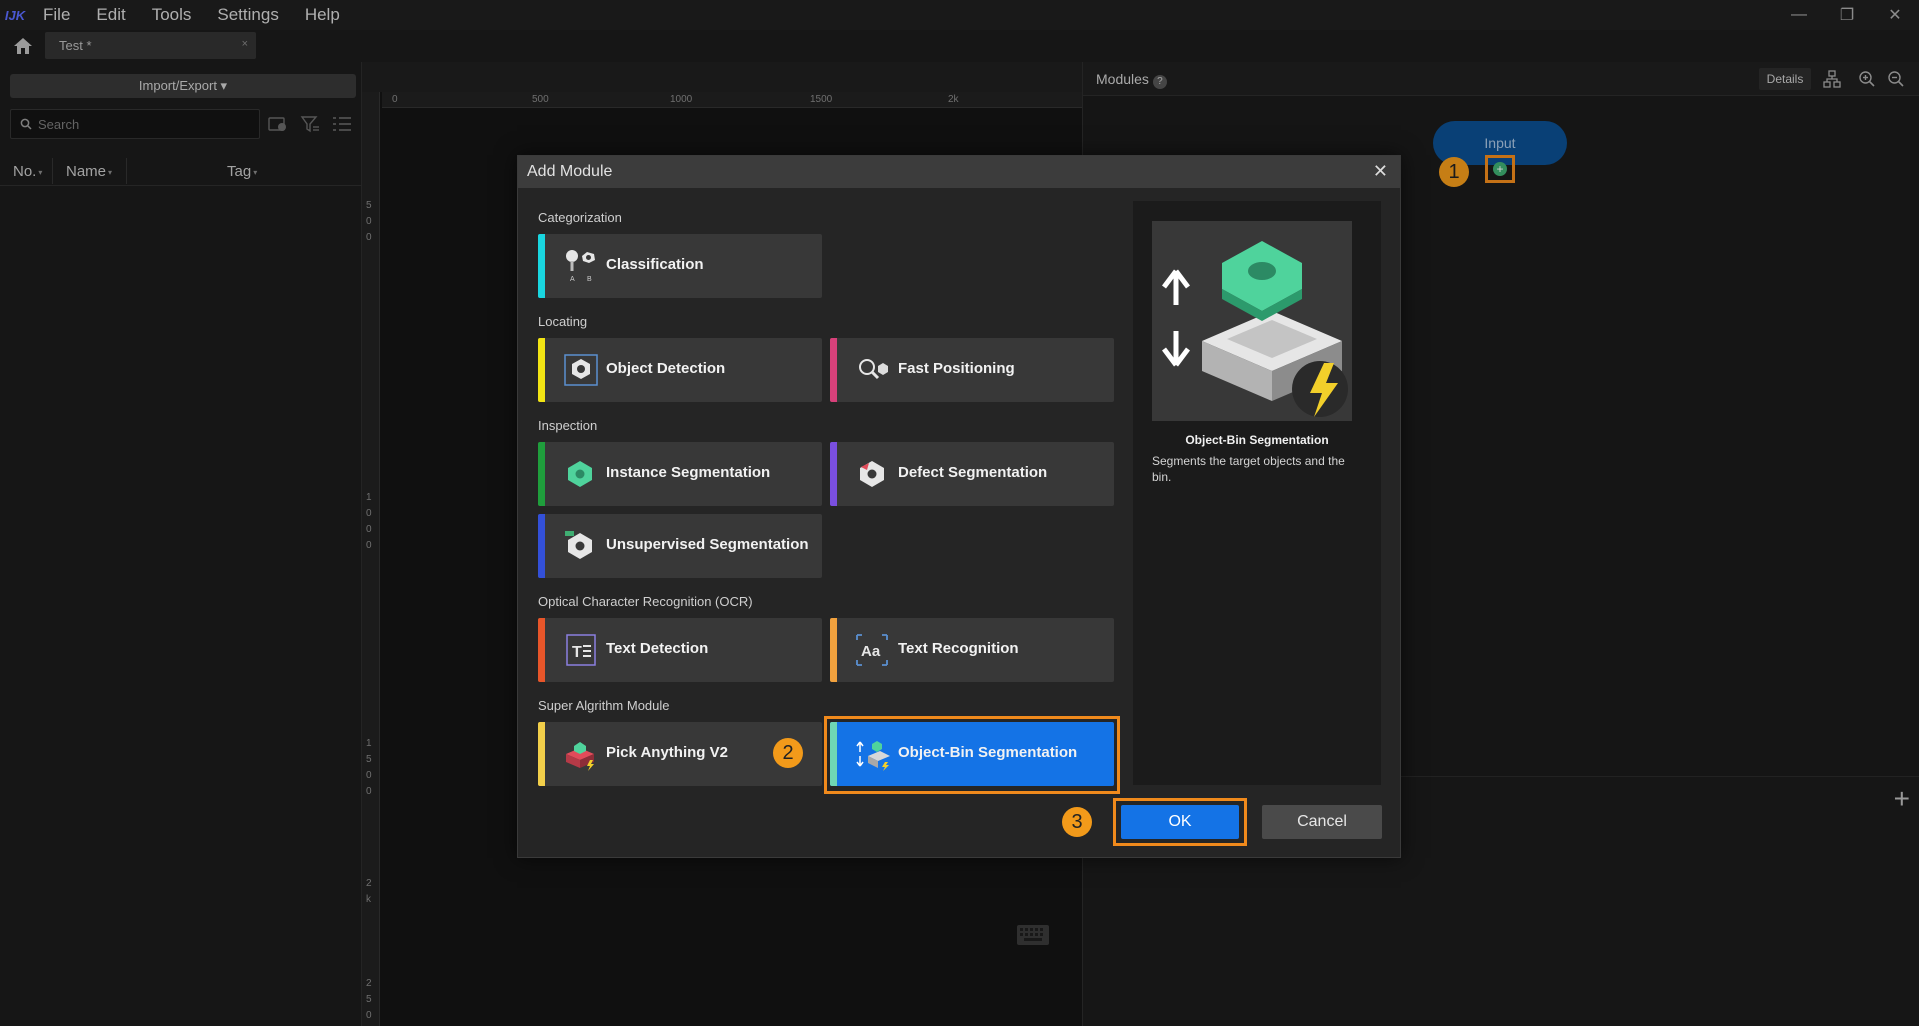  What do you see at coordinates (1077, 822) in the screenshot?
I see `callout-3: 3` at bounding box center [1077, 822].